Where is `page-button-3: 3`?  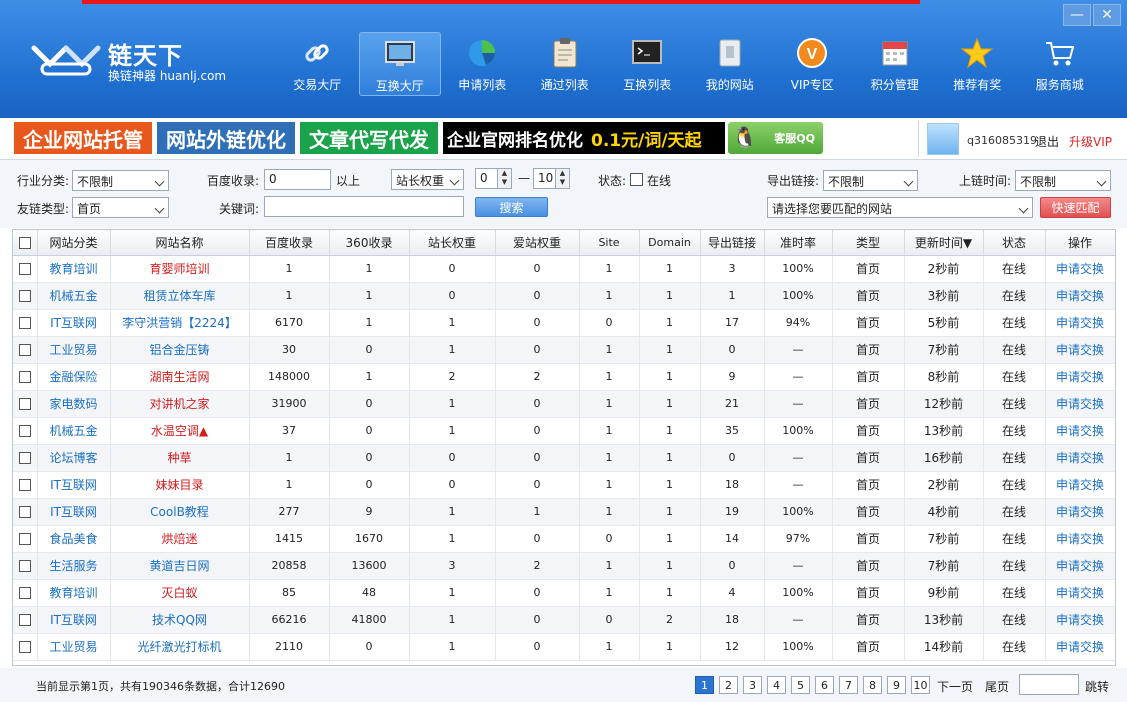 page-button-3: 3 is located at coordinates (752, 685).